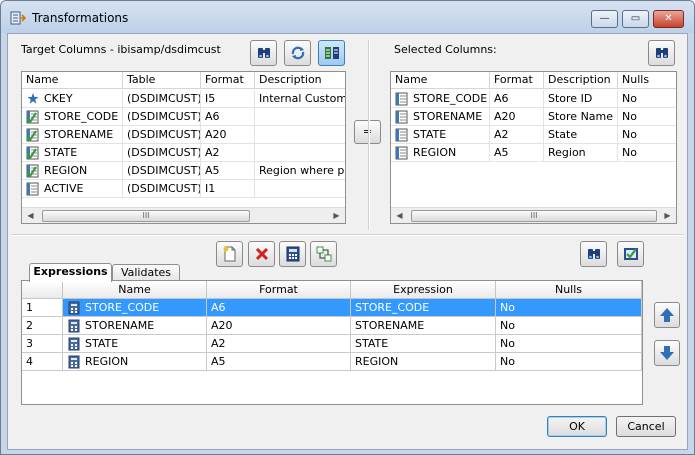  I want to click on tree-view-toggle-button, so click(331, 53).